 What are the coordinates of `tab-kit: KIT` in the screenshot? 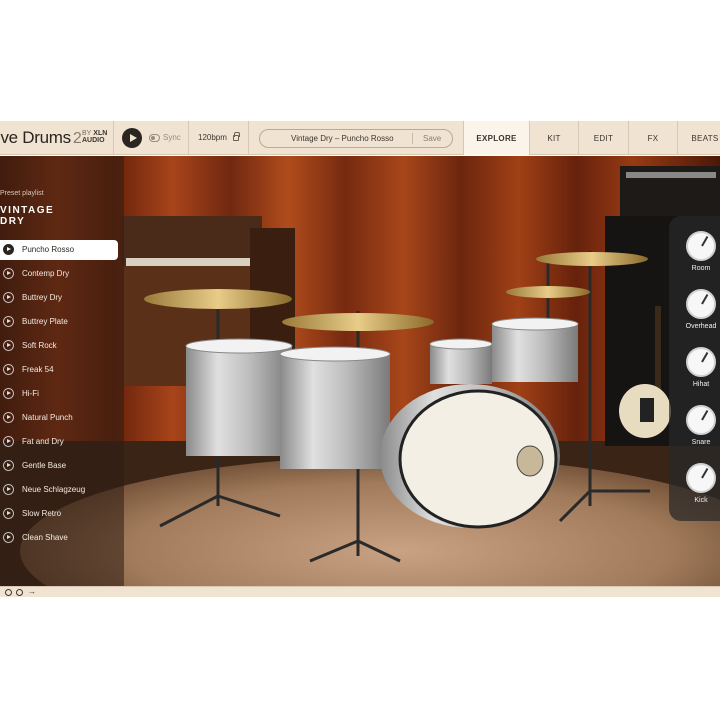 It's located at (553, 138).